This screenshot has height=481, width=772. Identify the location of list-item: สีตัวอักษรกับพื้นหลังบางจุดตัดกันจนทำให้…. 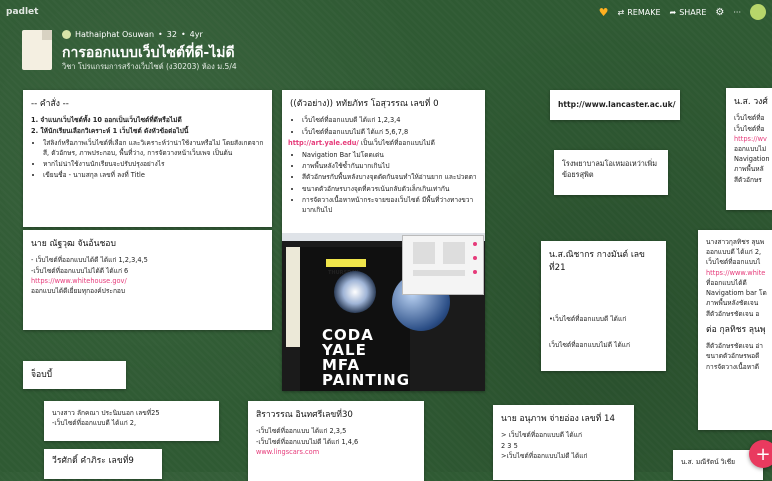
(389, 177).